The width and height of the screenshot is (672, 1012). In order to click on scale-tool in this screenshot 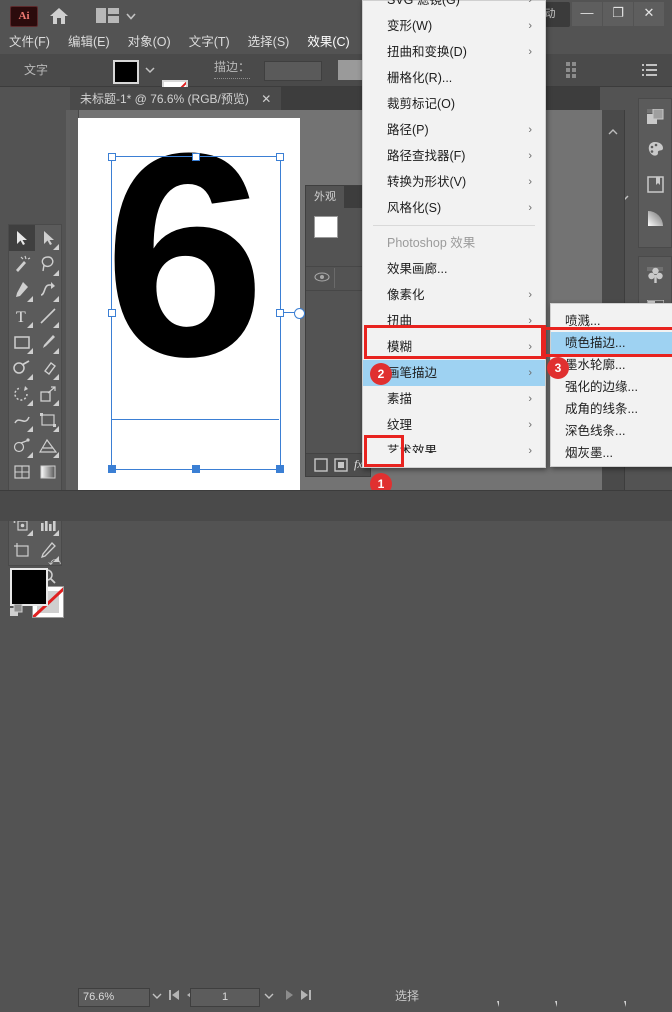, I will do `click(48, 394)`.